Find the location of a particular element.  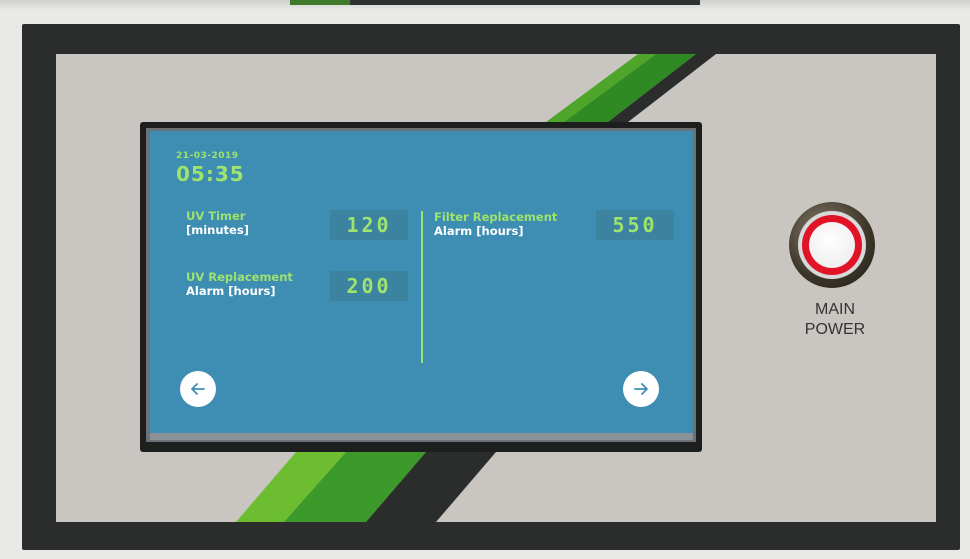

filter-replacement-value: 550 is located at coordinates (635, 225).